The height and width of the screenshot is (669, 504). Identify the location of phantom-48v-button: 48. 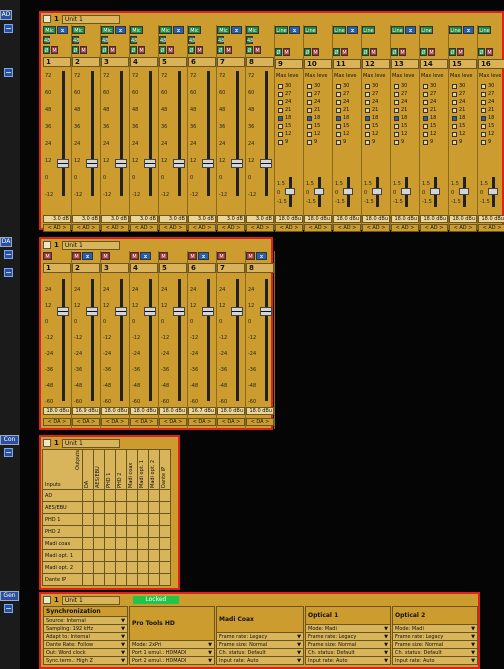
(191, 40).